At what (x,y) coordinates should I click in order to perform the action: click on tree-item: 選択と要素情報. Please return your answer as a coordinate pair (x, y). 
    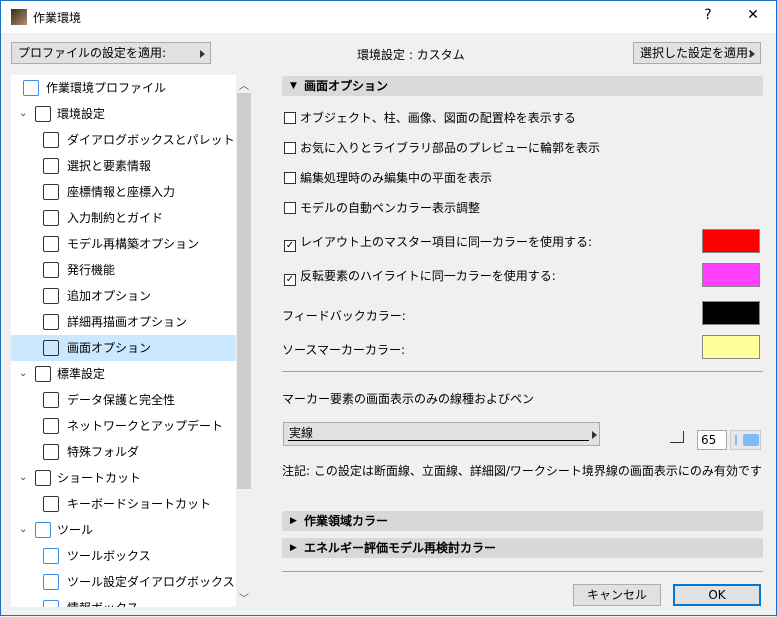
    Looking at the image, I should click on (123, 166).